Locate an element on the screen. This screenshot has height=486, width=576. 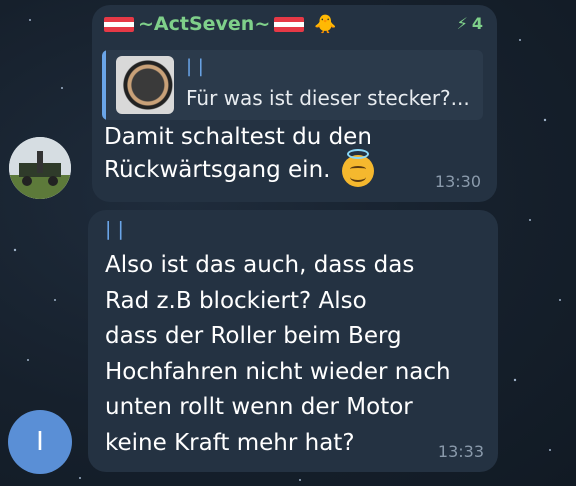
reply-accent-bar is located at coordinates (104, 85).